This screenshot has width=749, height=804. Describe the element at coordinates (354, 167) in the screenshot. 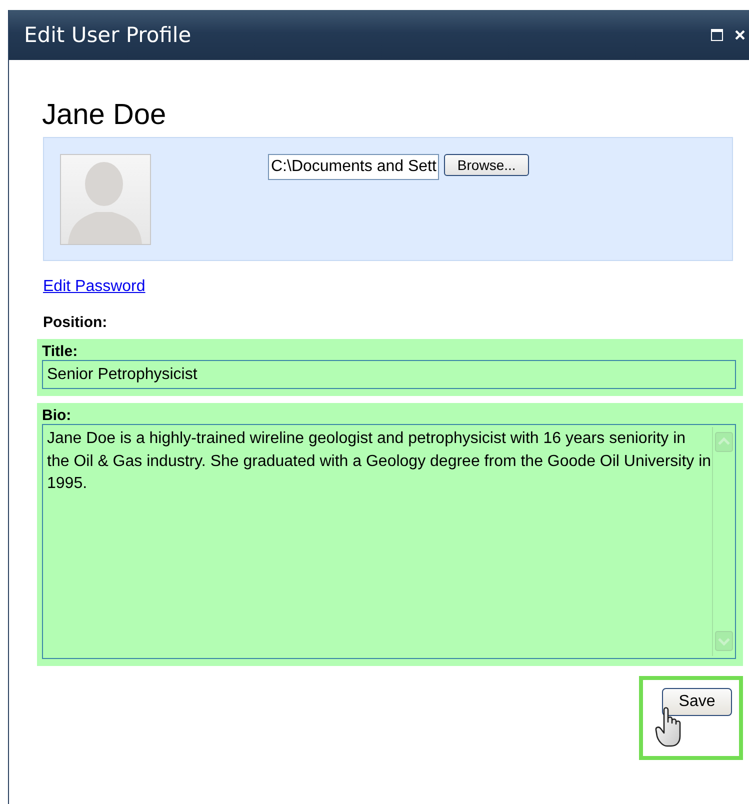

I see `file-path-field: C:\Documents and Sett` at that location.